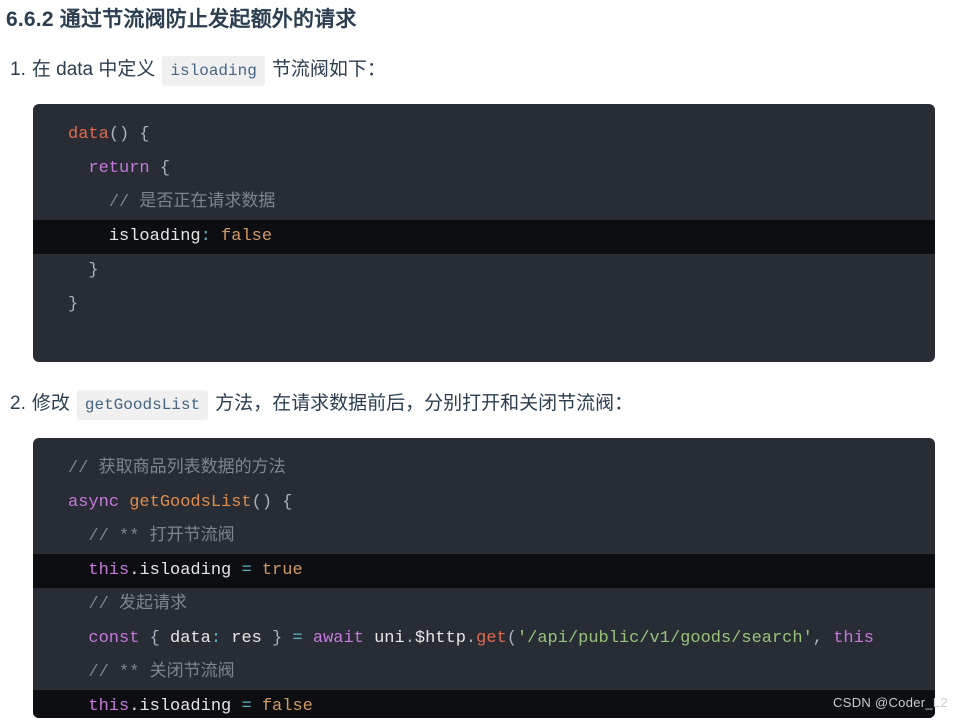  What do you see at coordinates (154, 237) in the screenshot?
I see `code-token: isloading` at bounding box center [154, 237].